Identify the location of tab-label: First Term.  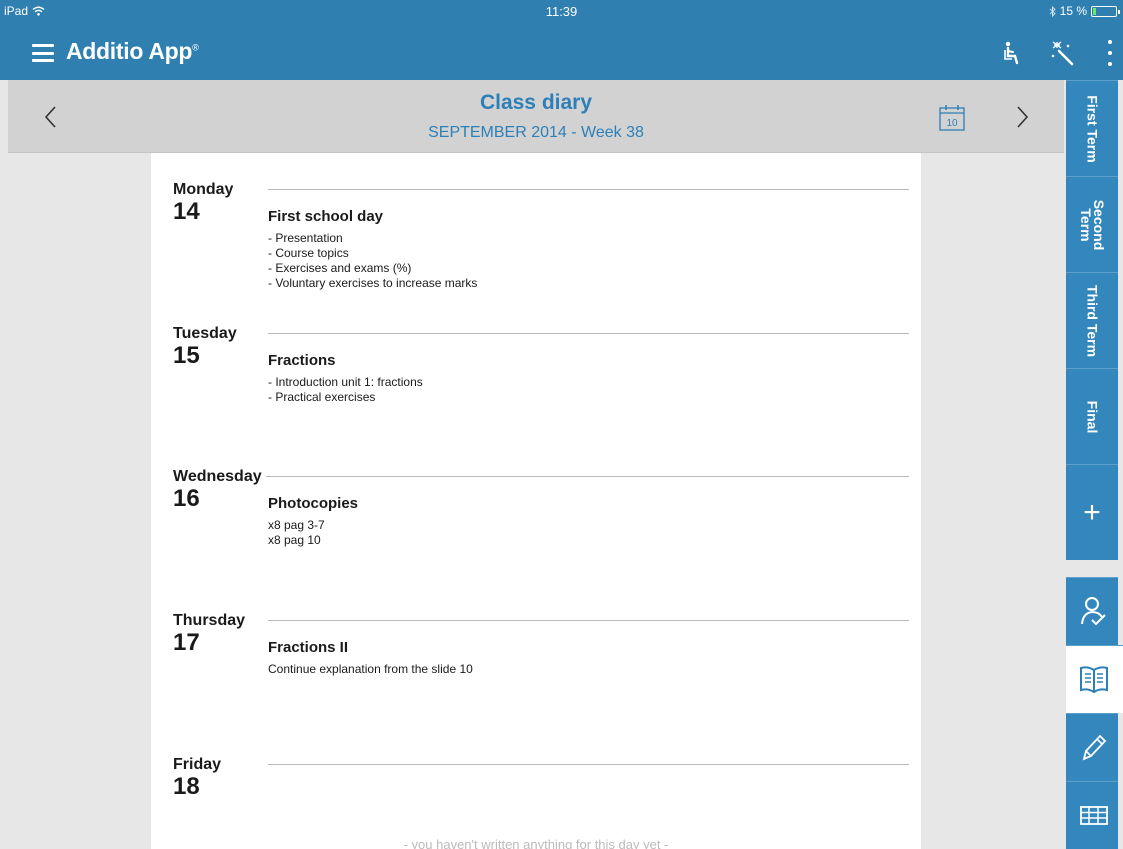
(1092, 128).